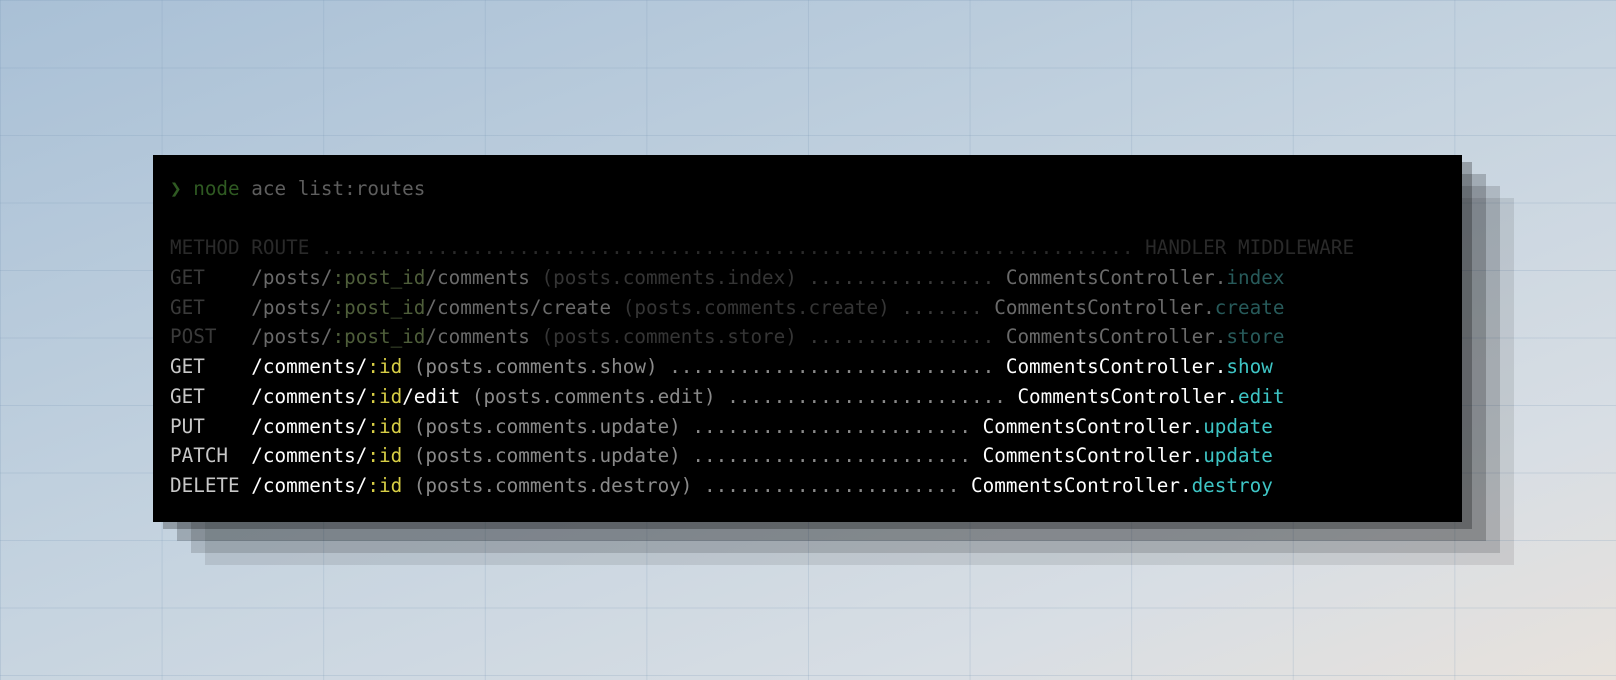  What do you see at coordinates (205, 426) in the screenshot?
I see `route-method: PUT` at bounding box center [205, 426].